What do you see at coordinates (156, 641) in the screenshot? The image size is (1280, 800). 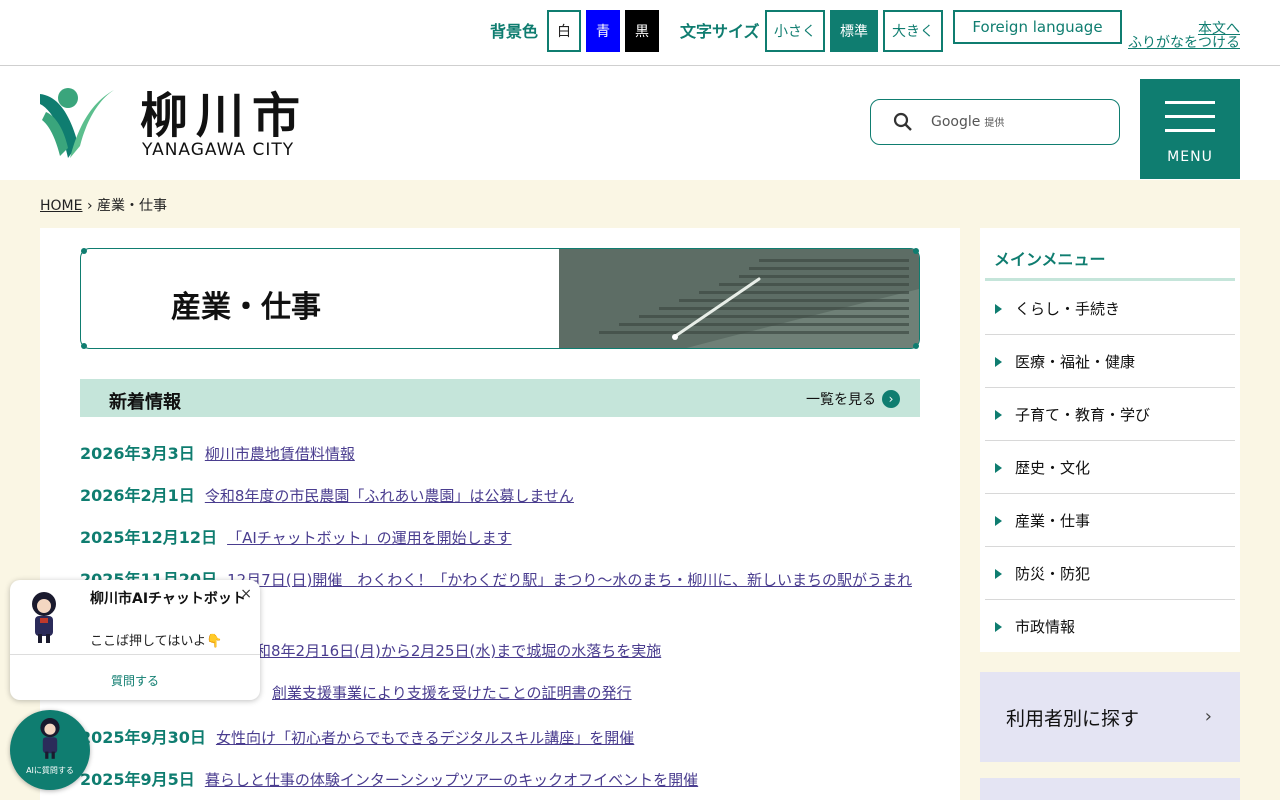 I see `chatbot-subtitle: ここば押してはいよ👇` at bounding box center [156, 641].